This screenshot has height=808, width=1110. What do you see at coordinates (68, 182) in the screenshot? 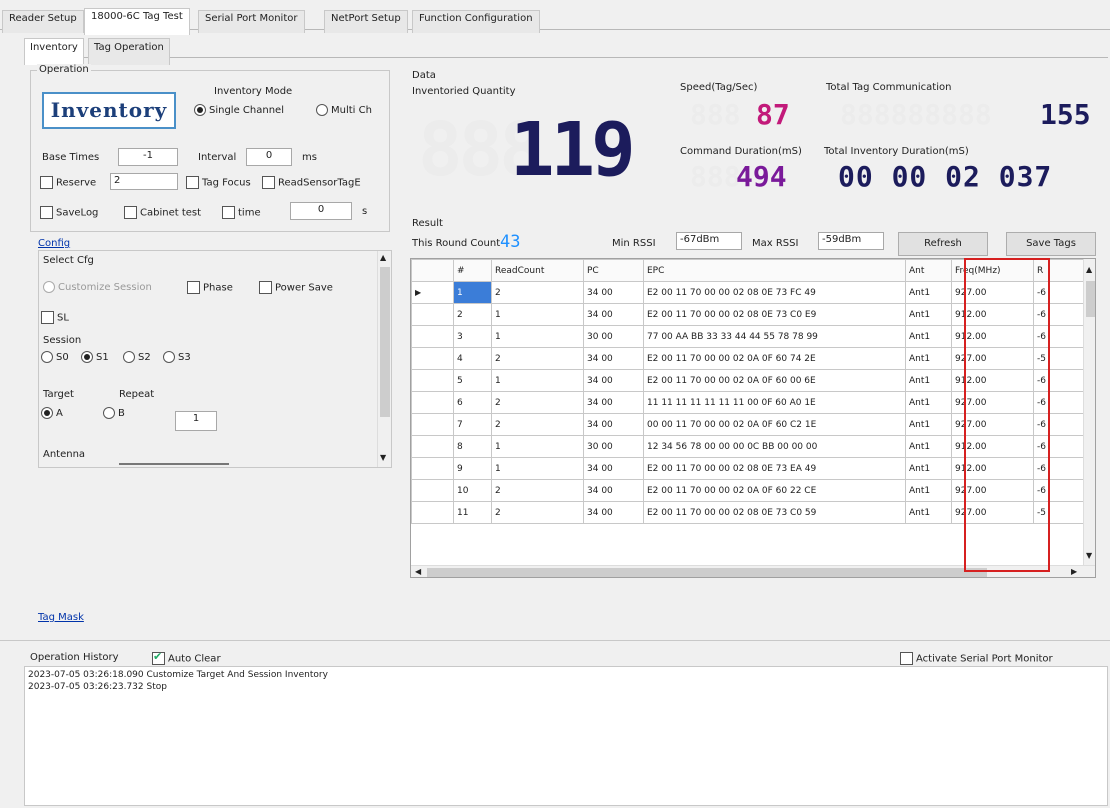
I see `reserve-option: Reserve` at bounding box center [68, 182].